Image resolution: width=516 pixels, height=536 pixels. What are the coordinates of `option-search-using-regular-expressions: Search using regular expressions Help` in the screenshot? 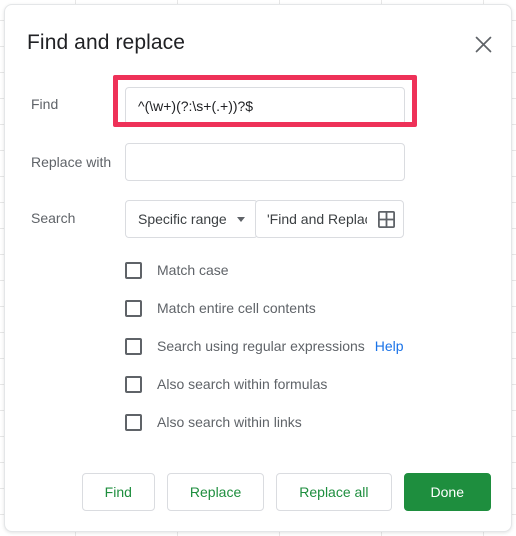 It's located at (295, 346).